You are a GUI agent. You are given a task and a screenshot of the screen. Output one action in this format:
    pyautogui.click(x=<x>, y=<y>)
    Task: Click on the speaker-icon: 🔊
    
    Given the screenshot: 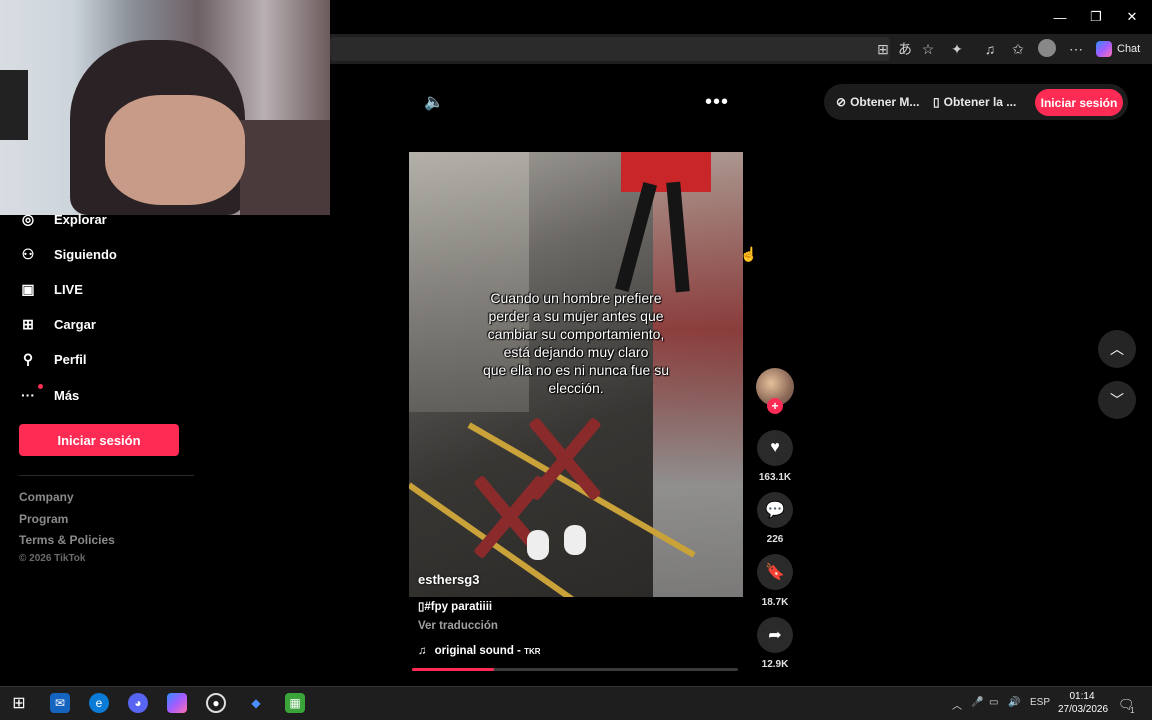 What is the action you would take?
    pyautogui.click(x=1014, y=702)
    